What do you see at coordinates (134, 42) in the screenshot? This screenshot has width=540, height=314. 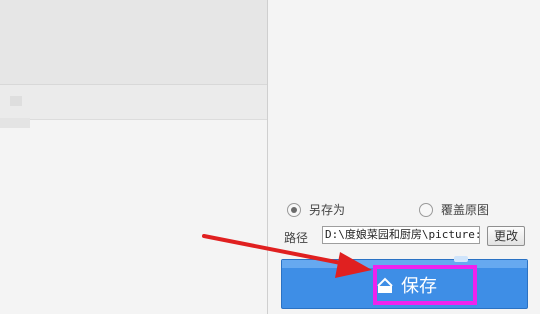 I see `preview-top-area` at bounding box center [134, 42].